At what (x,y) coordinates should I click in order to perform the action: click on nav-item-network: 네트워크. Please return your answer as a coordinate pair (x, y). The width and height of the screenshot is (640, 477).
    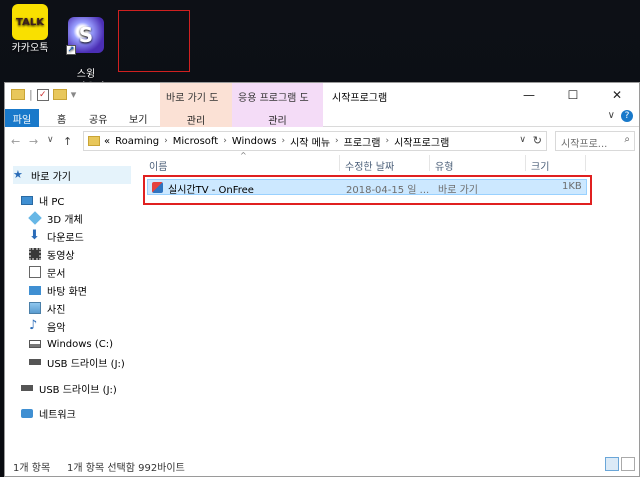
    Looking at the image, I should click on (48, 413).